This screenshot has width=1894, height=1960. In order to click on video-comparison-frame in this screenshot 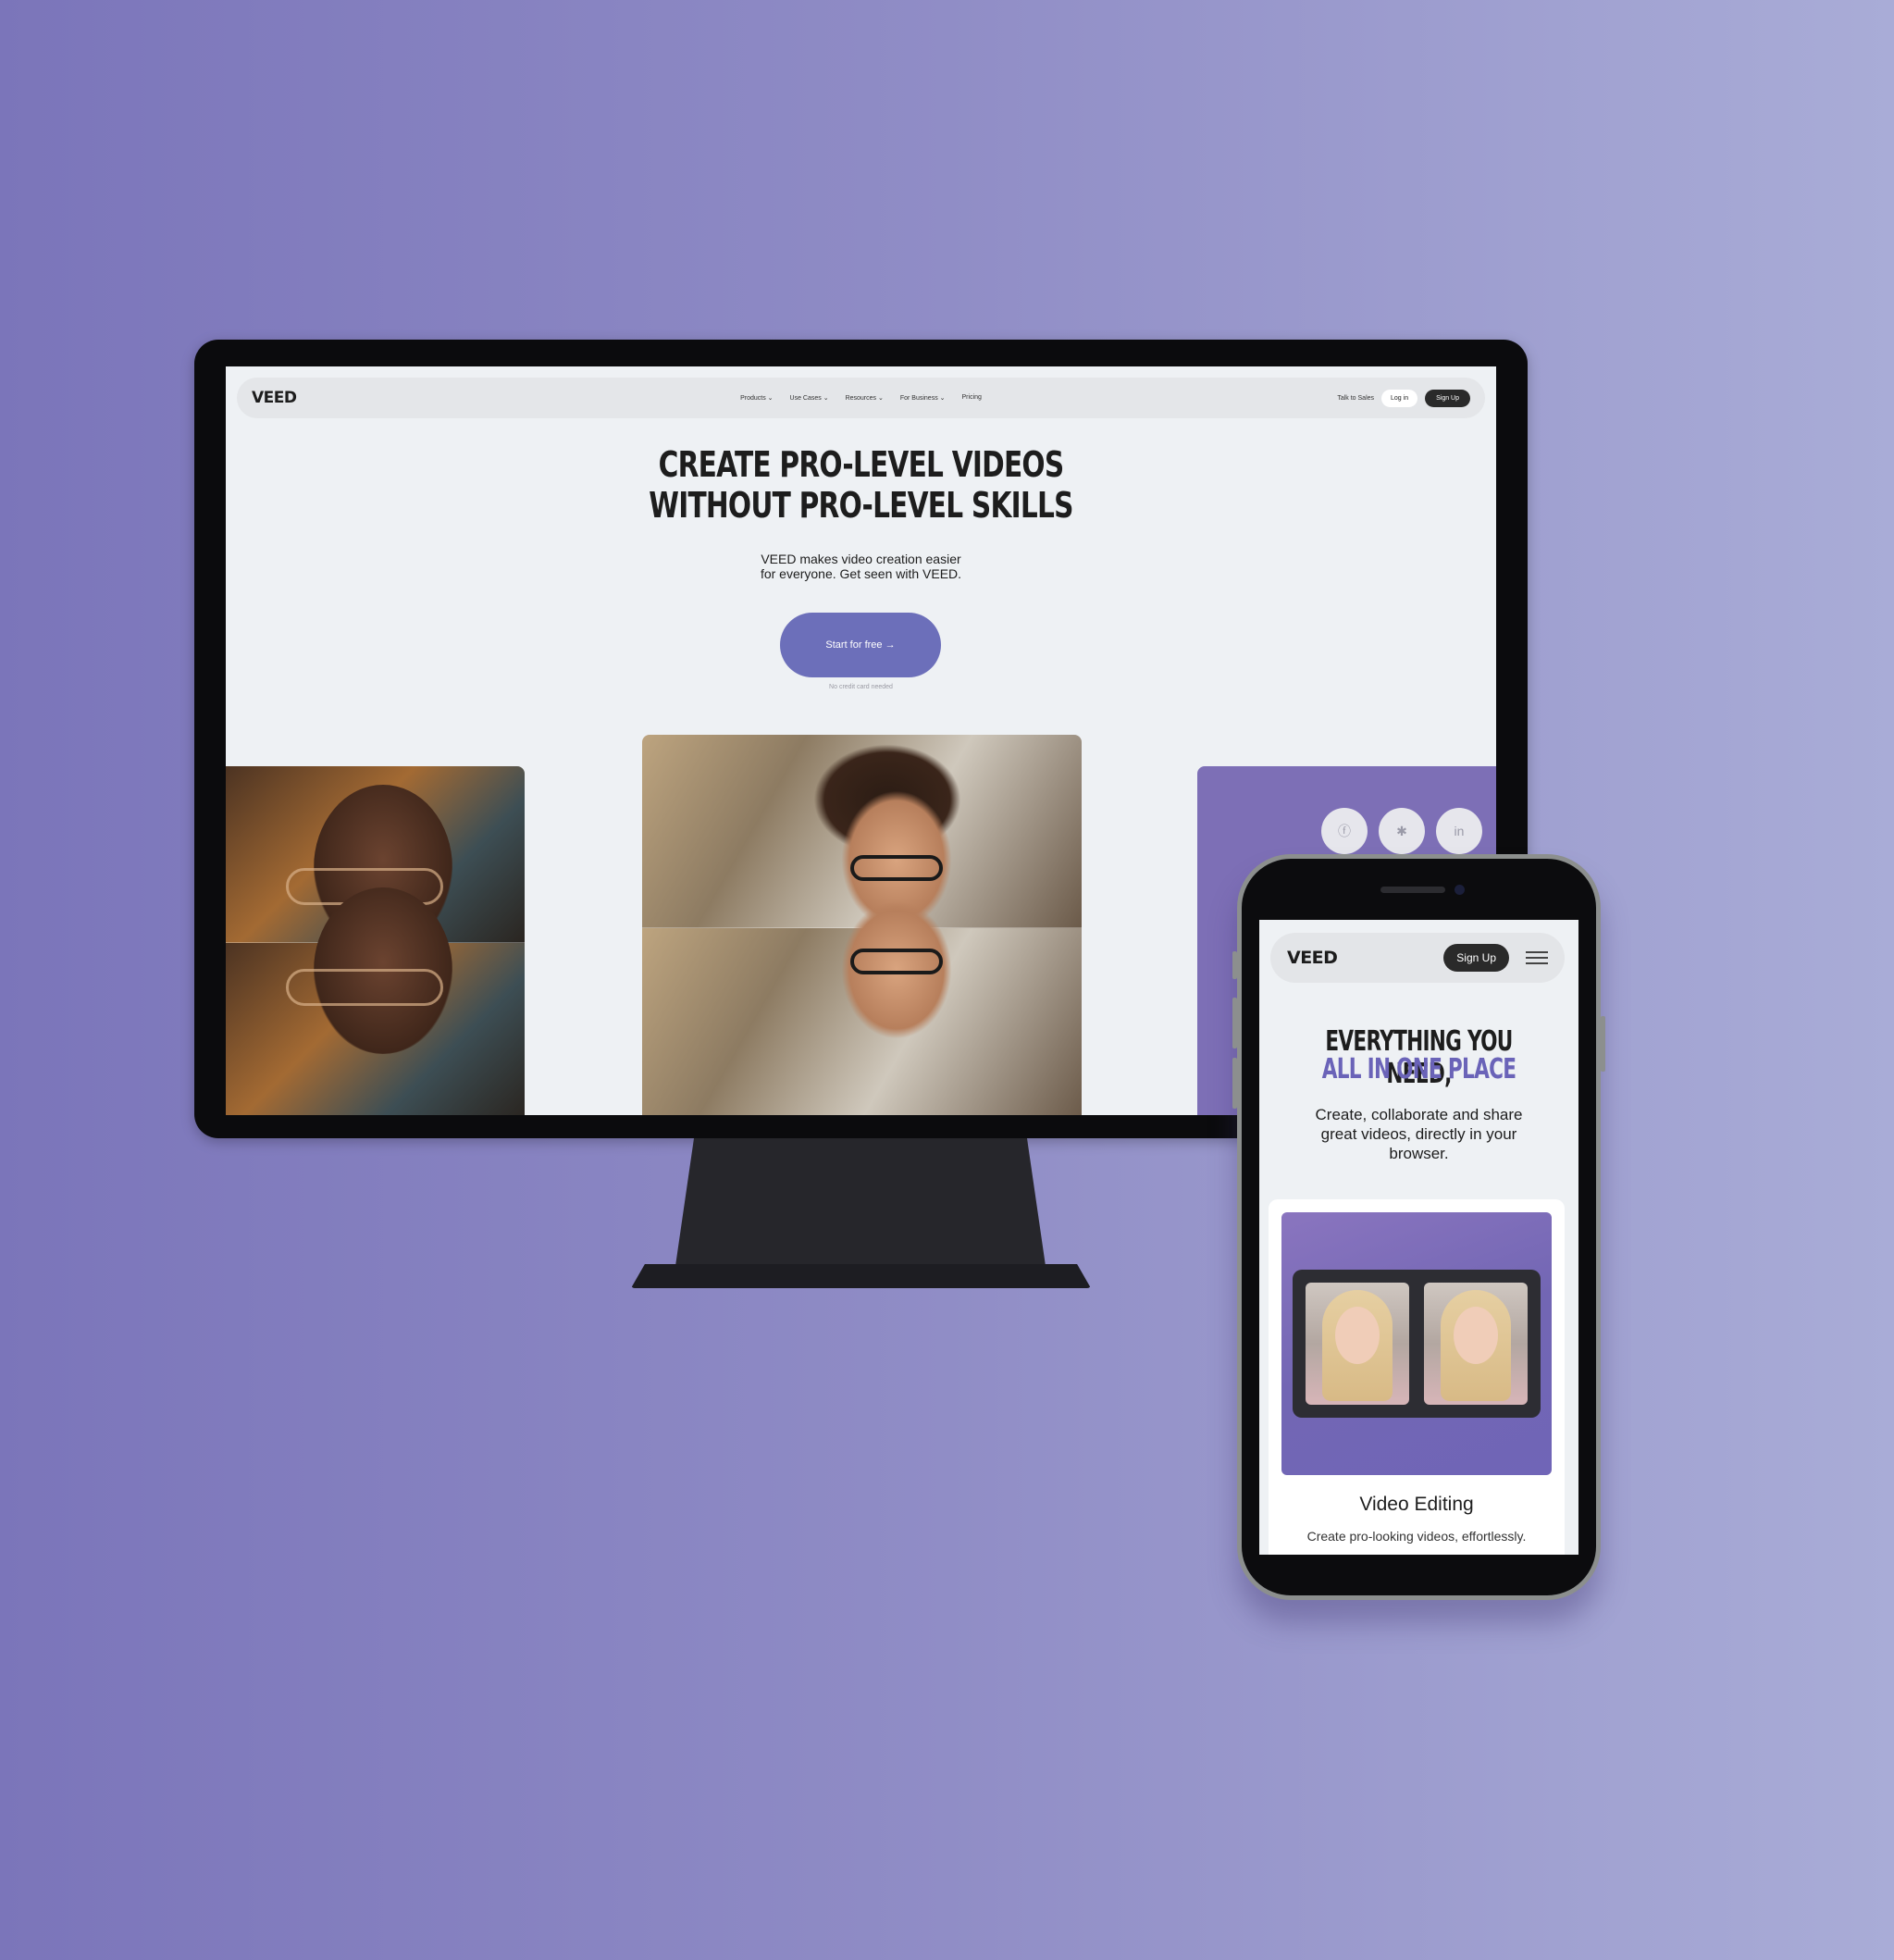, I will do `click(1417, 1344)`.